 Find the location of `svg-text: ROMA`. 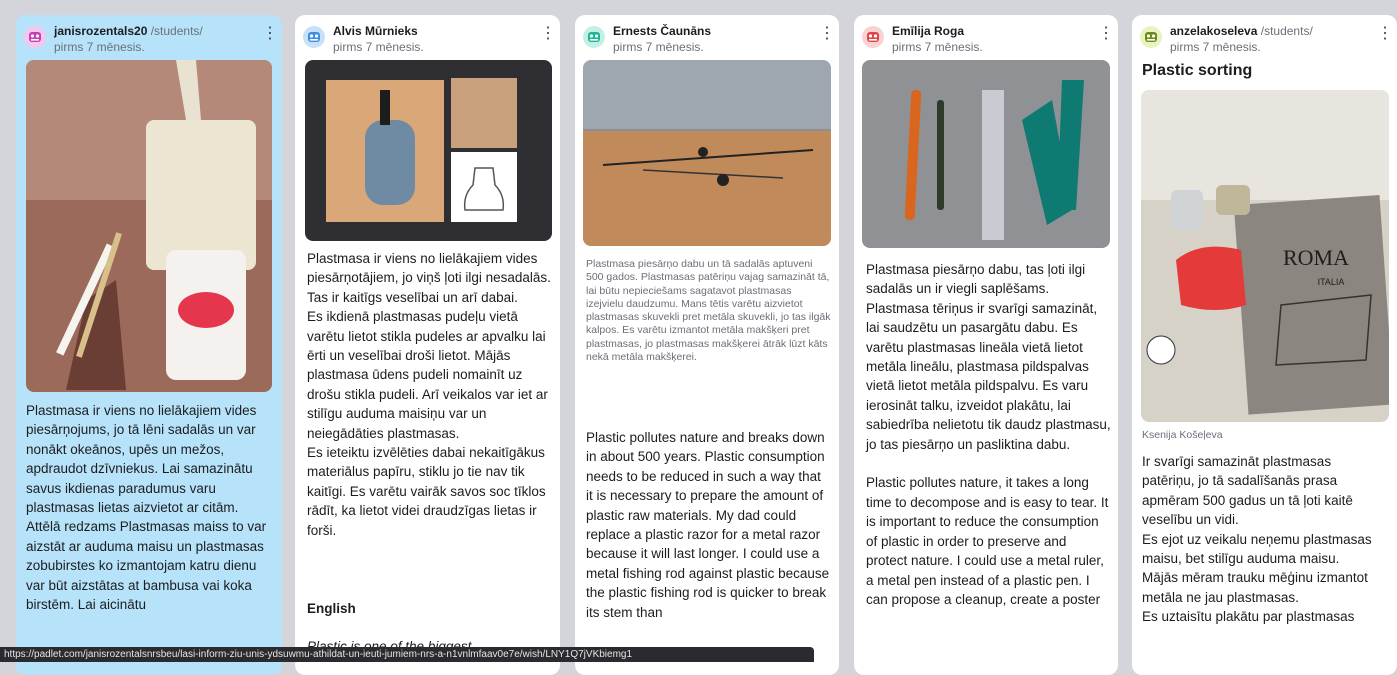

svg-text: ROMA is located at coordinates (1316, 257).